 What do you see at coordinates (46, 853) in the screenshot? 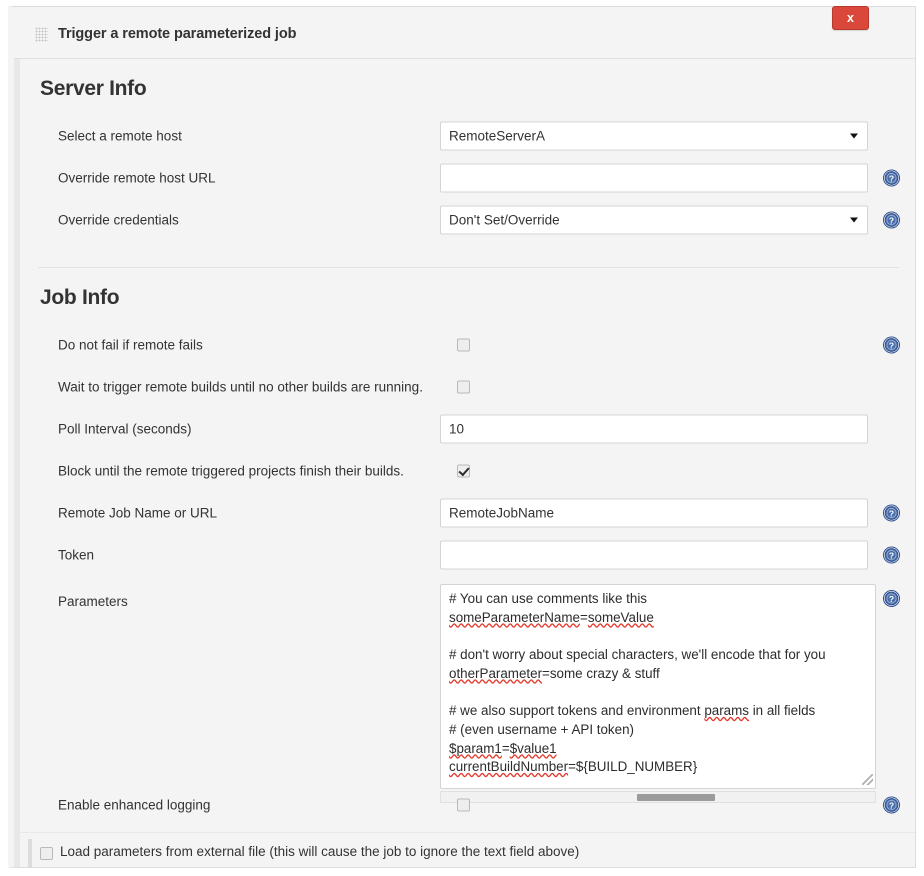
I see `checkbox-load-external-file` at bounding box center [46, 853].